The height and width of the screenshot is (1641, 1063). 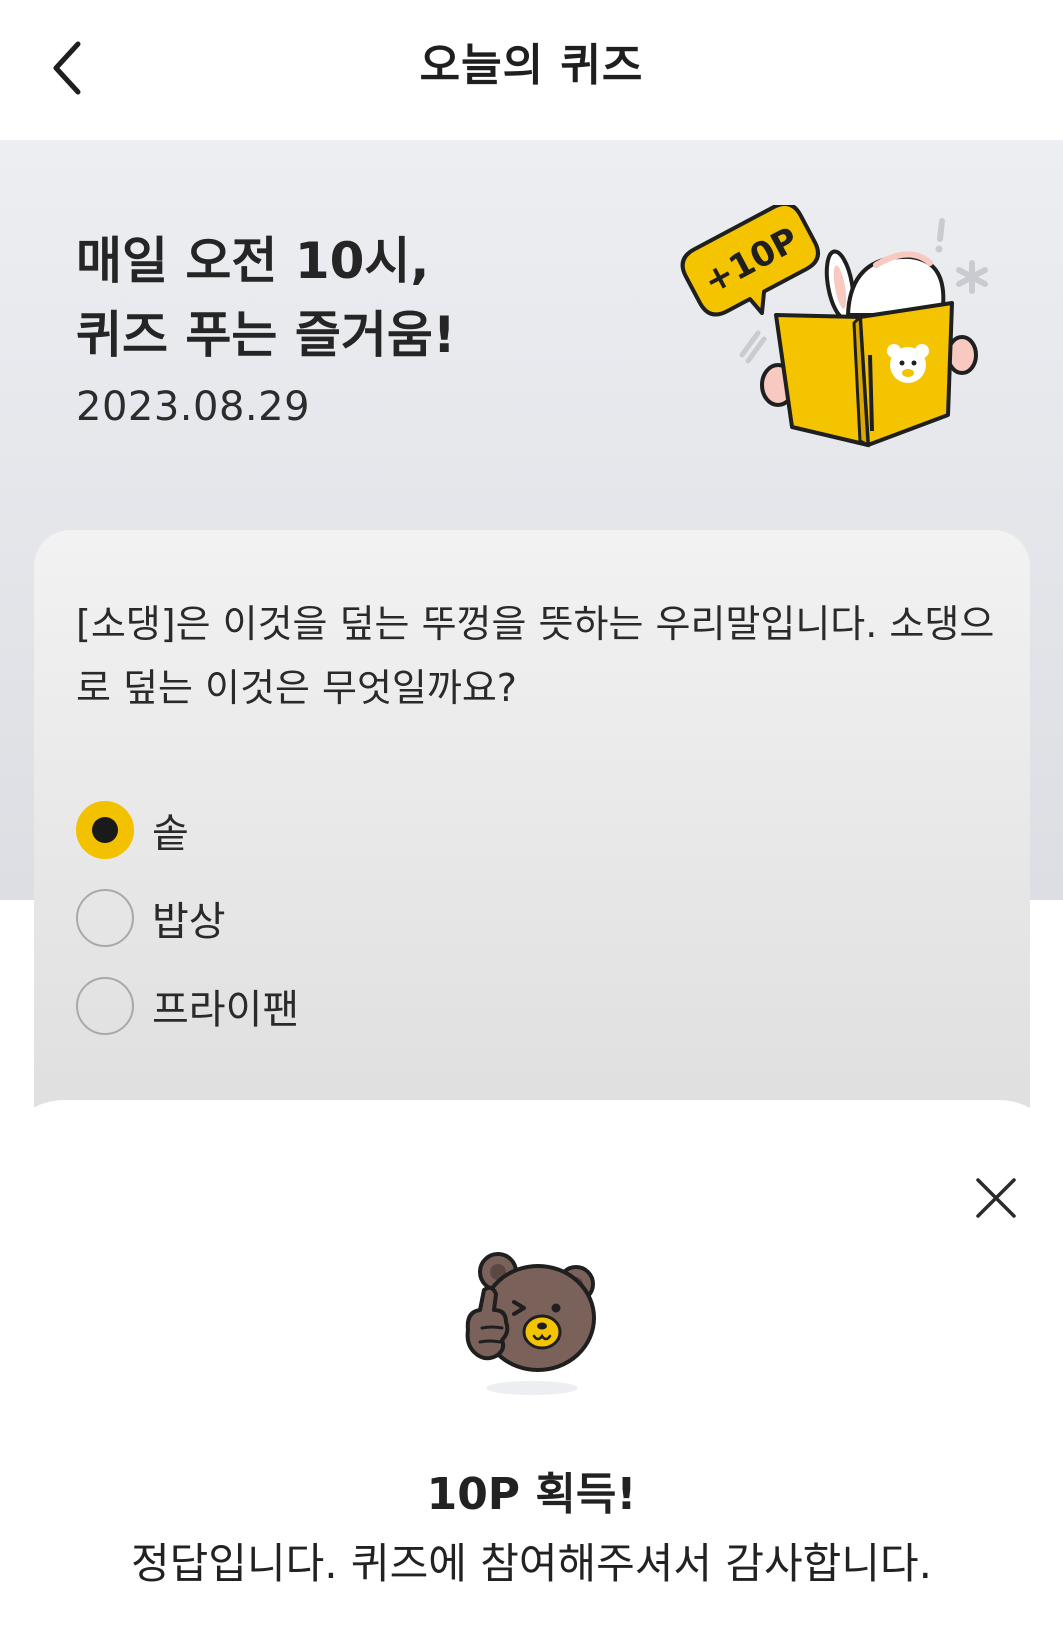 What do you see at coordinates (532, 1325) in the screenshot?
I see `bear-thumbs-up-illustration` at bounding box center [532, 1325].